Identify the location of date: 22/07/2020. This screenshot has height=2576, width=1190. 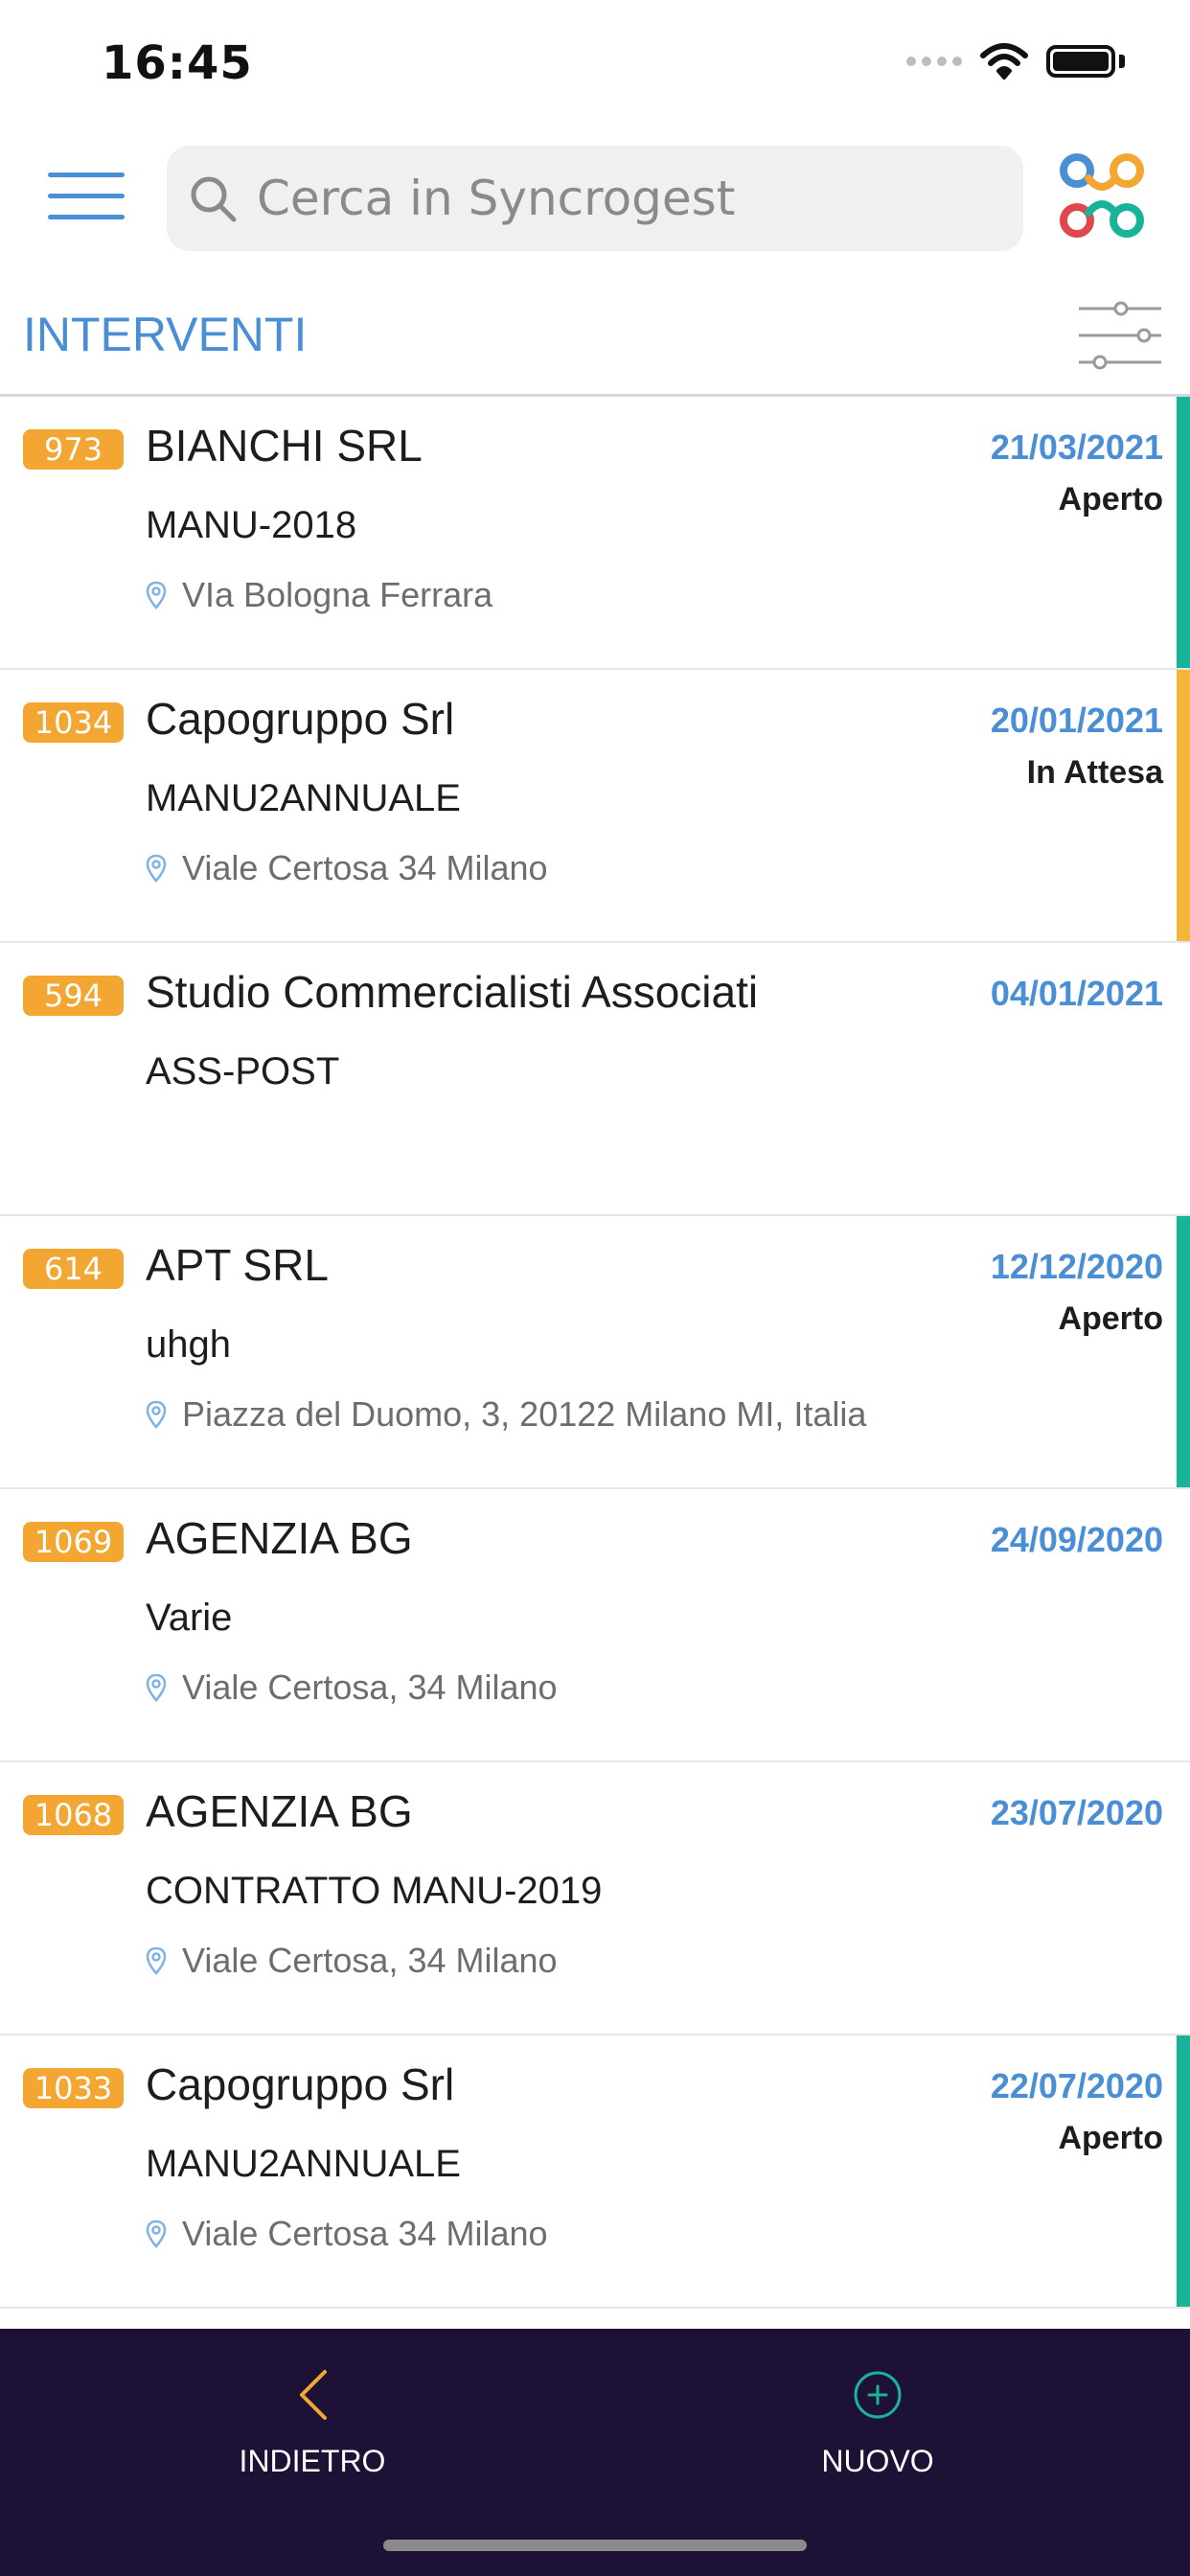
(1076, 2085).